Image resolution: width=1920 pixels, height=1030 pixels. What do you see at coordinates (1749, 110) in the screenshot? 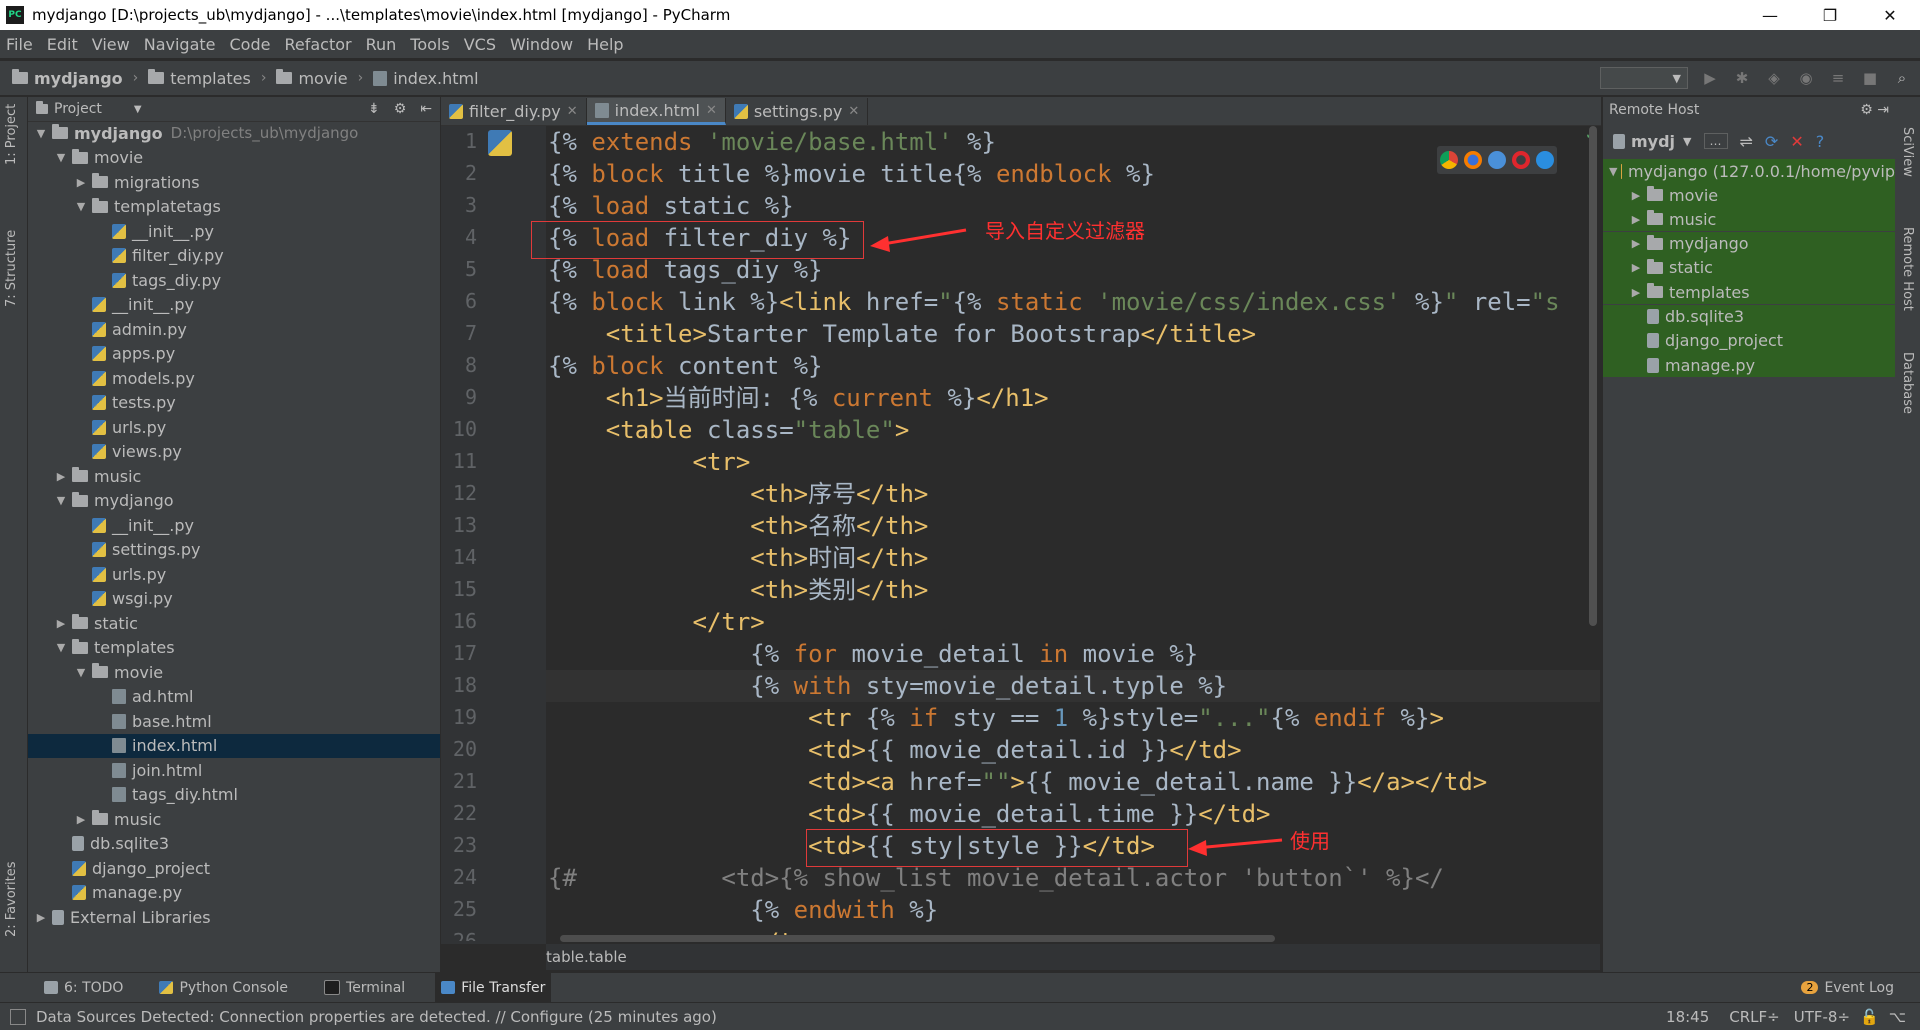
I see `remote-host-header: Remote Host ⚙ ⇥` at bounding box center [1749, 110].